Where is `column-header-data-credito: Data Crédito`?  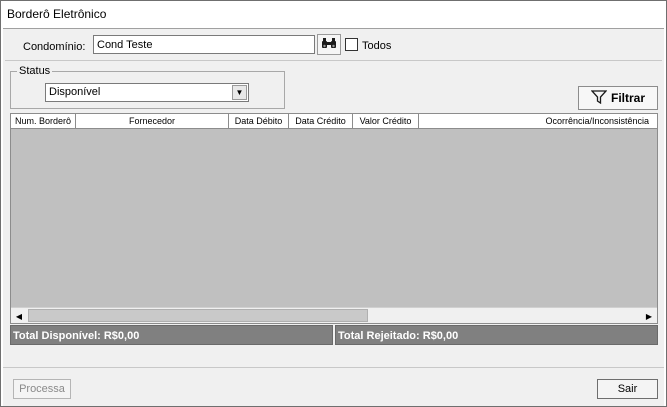 column-header-data-credito: Data Crédito is located at coordinates (321, 121).